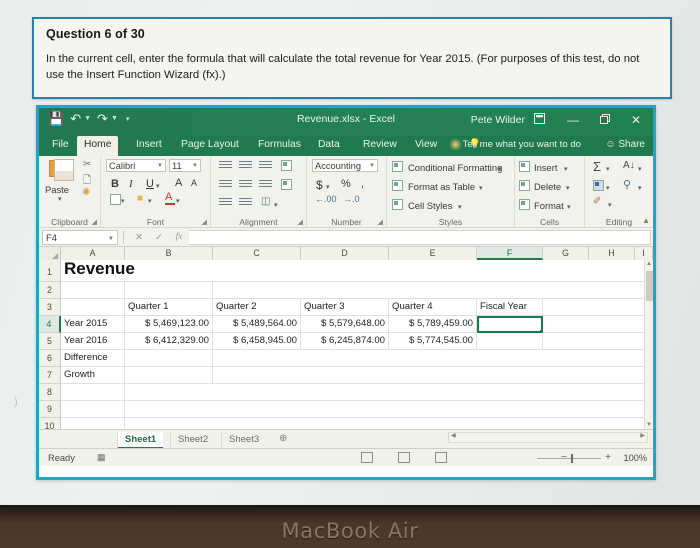  Describe the element at coordinates (636, 120) in the screenshot. I see `close-button: ✕` at that location.